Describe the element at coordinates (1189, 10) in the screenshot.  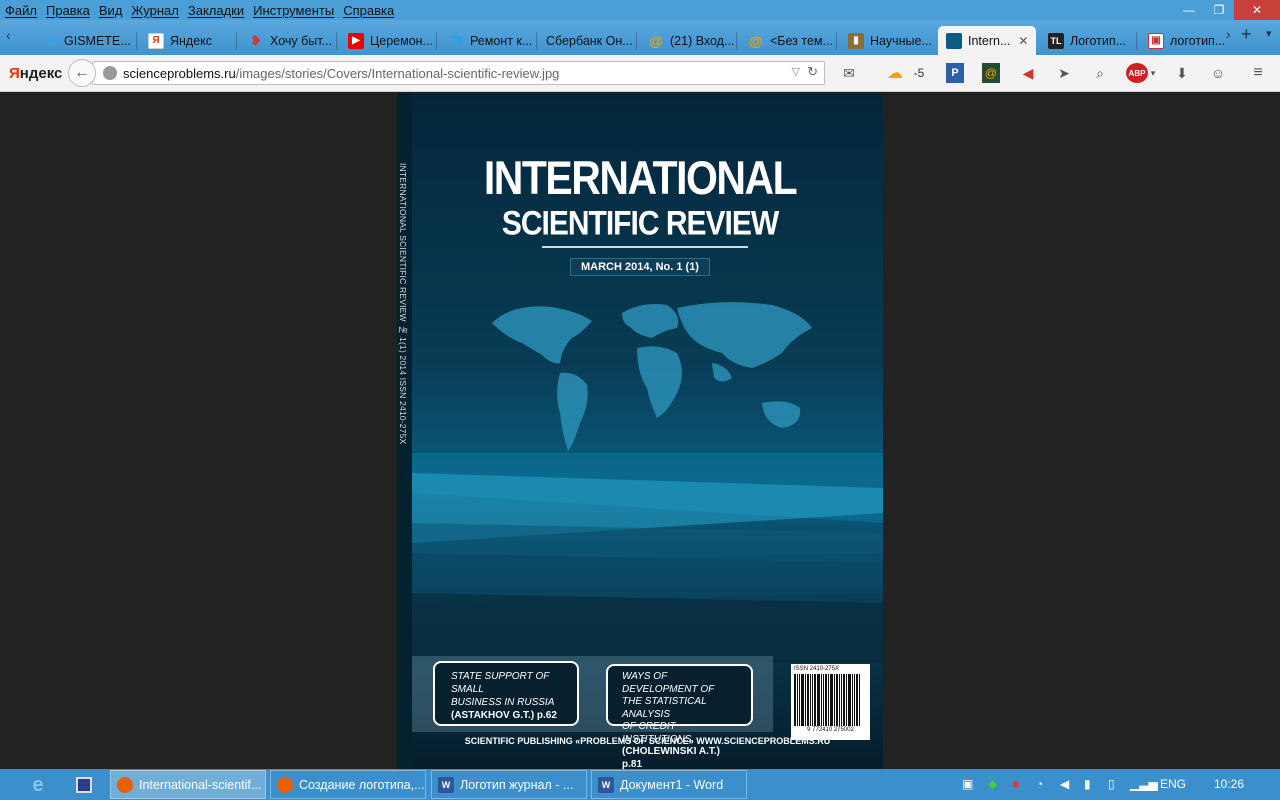
I see `minimize-button: —` at that location.